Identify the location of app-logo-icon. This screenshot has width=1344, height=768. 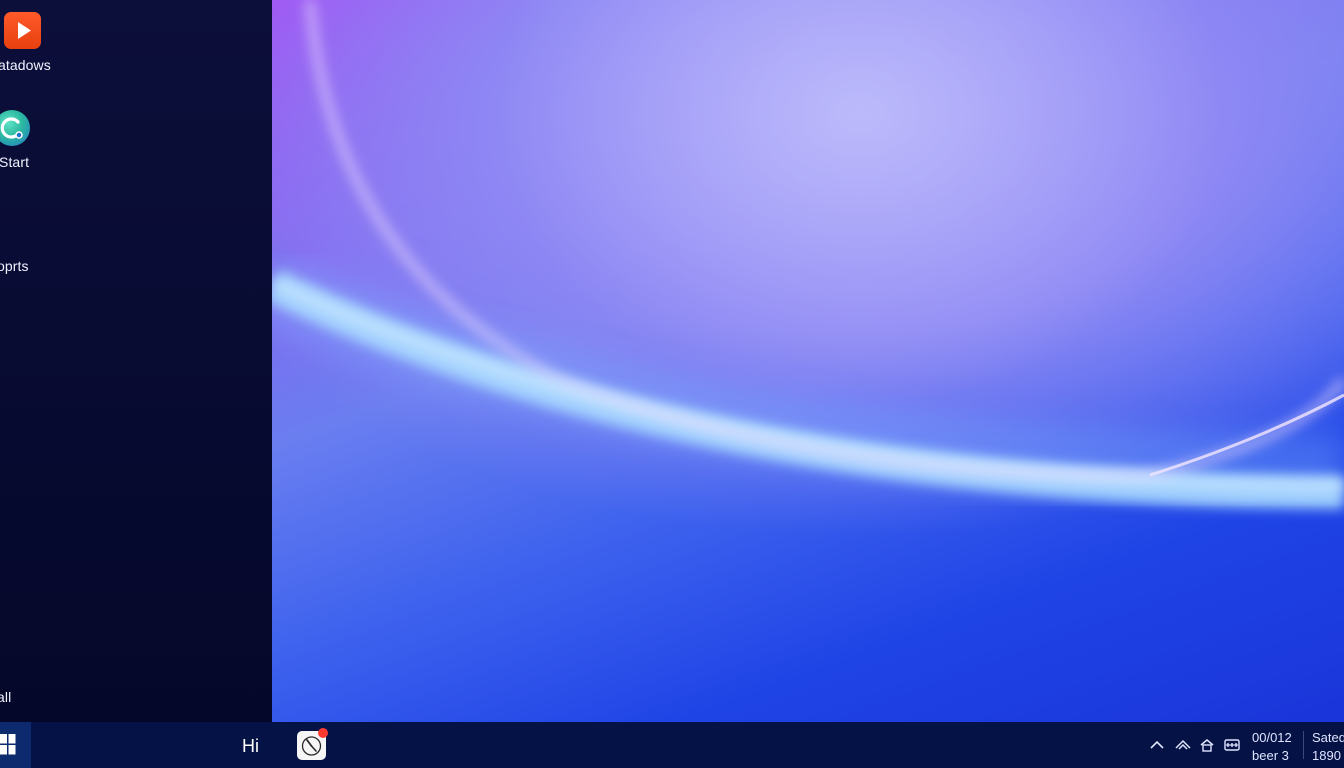
(15, 128).